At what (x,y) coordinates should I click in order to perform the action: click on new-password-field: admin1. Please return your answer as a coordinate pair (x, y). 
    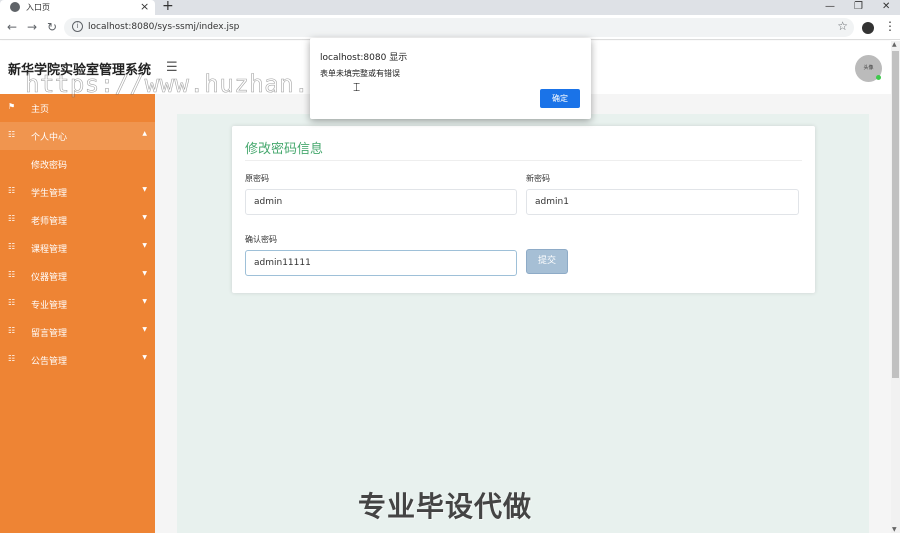
    Looking at the image, I should click on (662, 202).